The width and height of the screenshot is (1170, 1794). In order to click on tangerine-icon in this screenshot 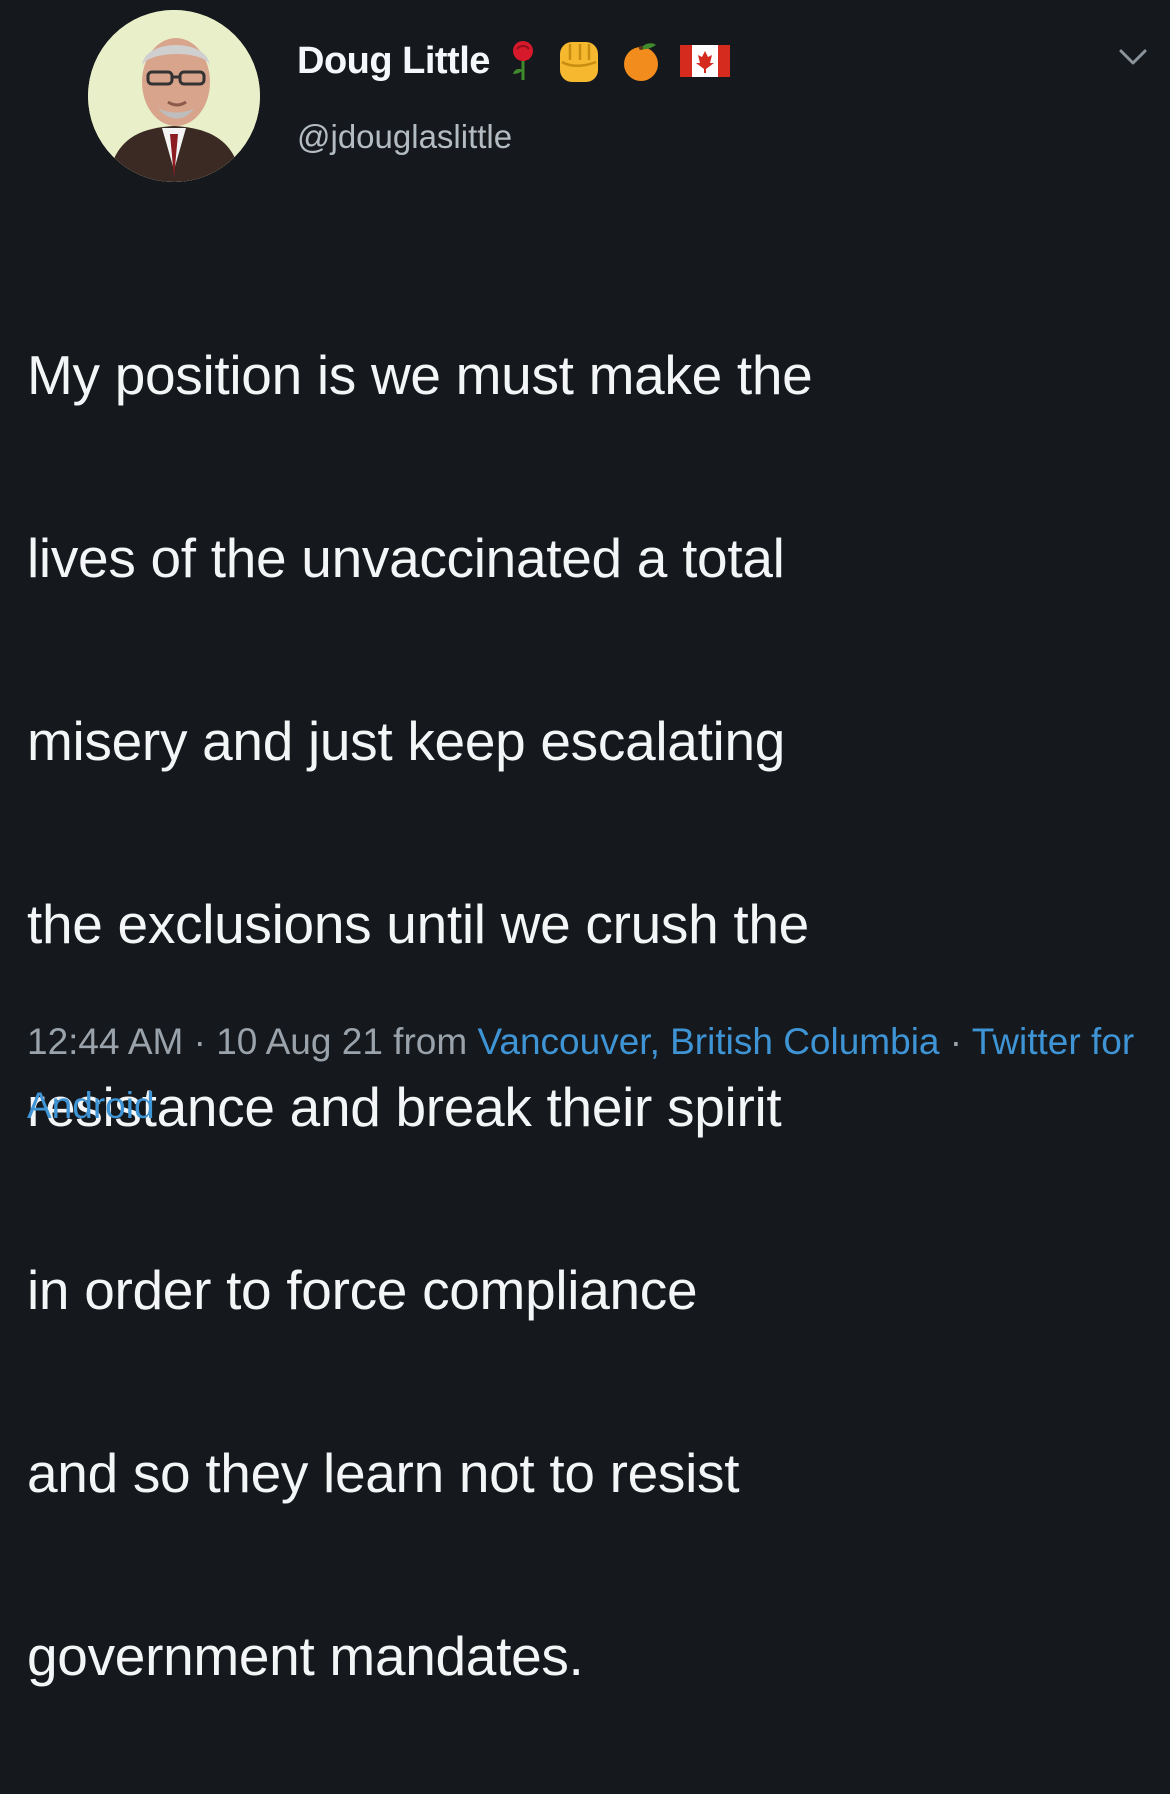, I will do `click(641, 61)`.